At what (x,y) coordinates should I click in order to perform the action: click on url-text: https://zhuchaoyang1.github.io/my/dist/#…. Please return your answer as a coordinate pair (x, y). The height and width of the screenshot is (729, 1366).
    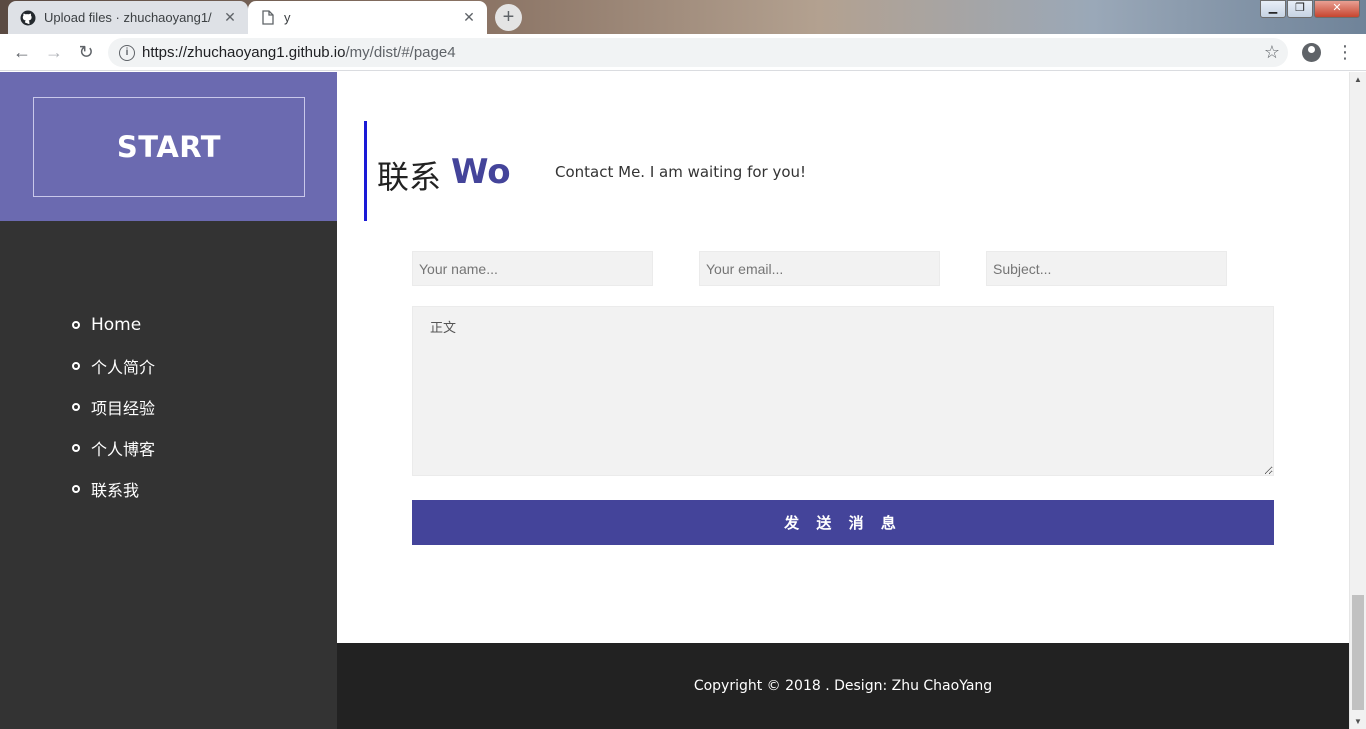
    Looking at the image, I should click on (299, 52).